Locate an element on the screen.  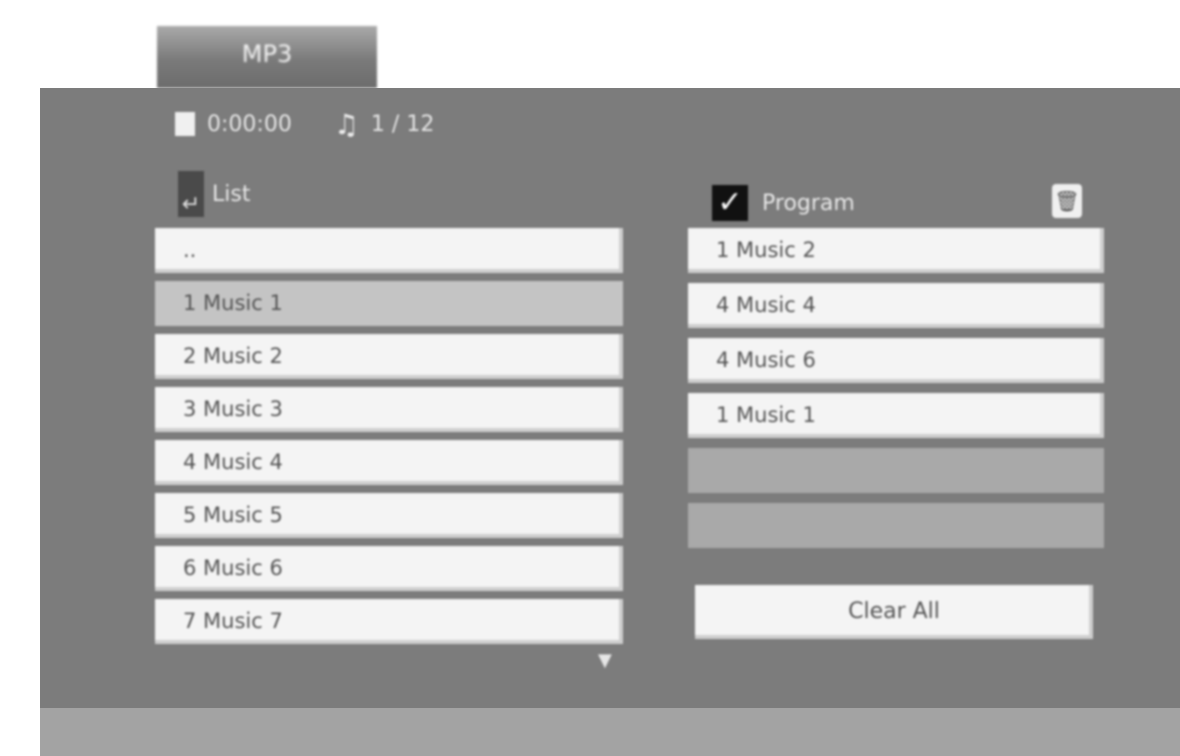
checkbox-icon: ✓ is located at coordinates (730, 203).